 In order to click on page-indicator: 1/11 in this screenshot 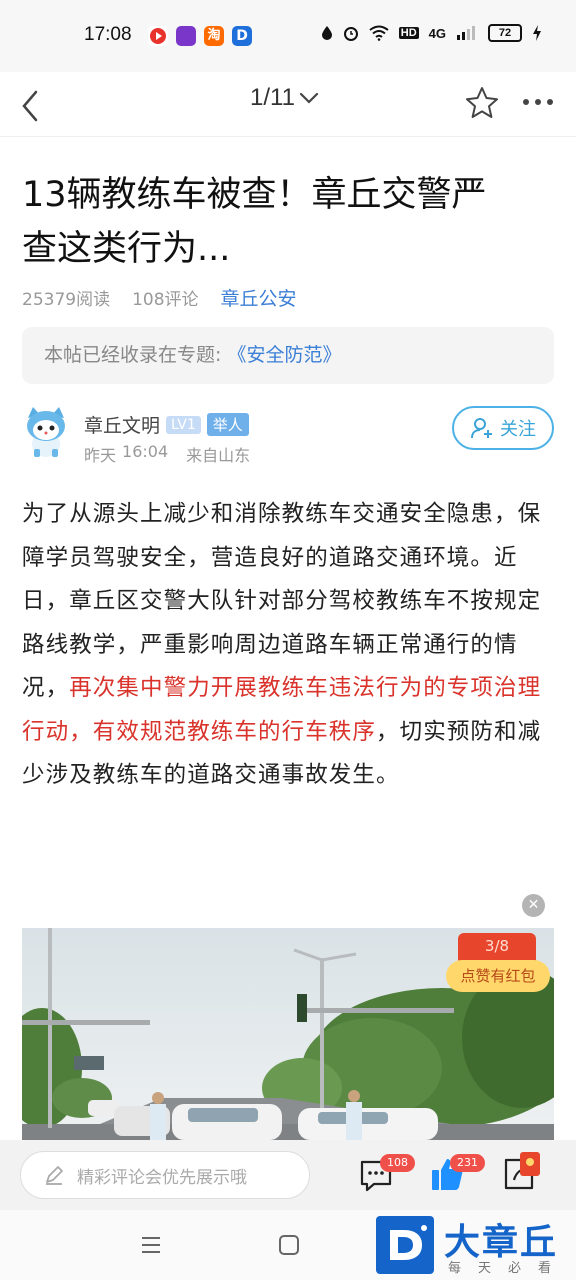, I will do `click(284, 98)`.